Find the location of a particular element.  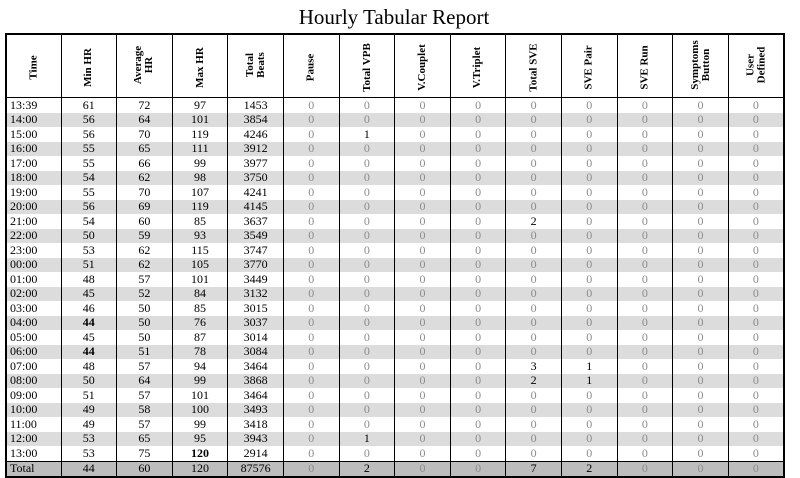

value-cell: 98 is located at coordinates (199, 177).